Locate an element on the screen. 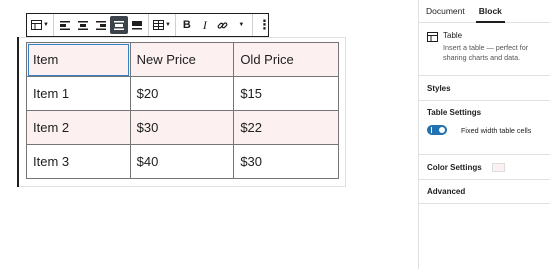 The width and height of the screenshot is (550, 269). table-cell: Item 2 is located at coordinates (78, 127).